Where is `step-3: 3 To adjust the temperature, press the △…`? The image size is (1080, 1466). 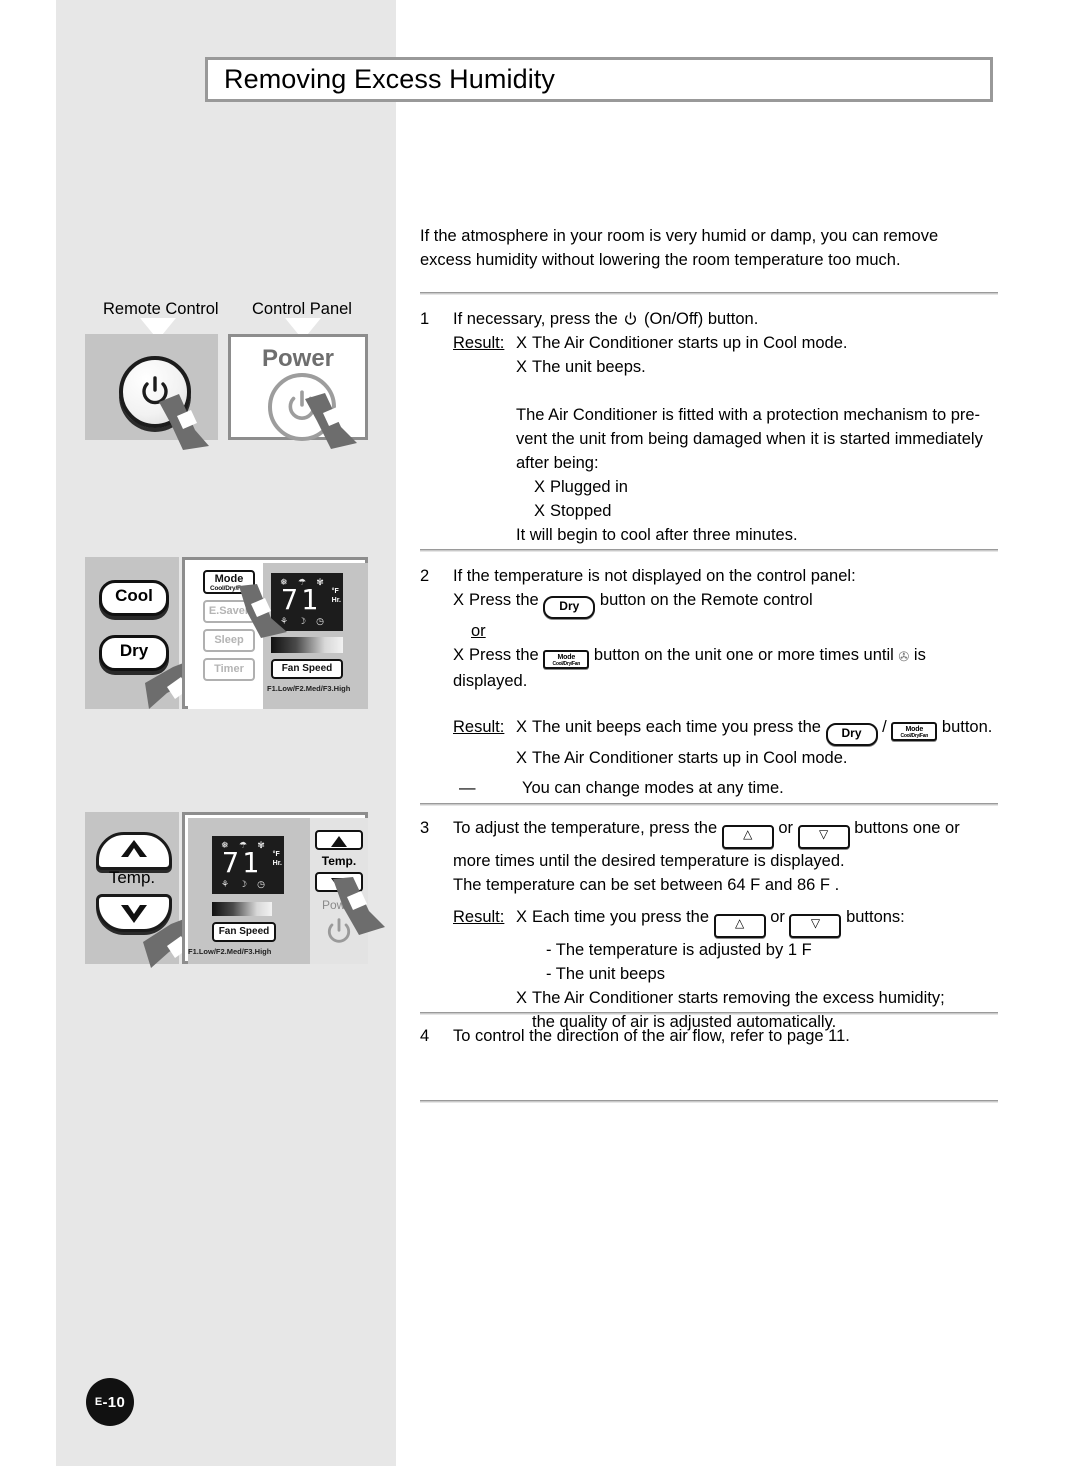
step-3: 3 To adjust the temperature, press the △… is located at coordinates (711, 925).